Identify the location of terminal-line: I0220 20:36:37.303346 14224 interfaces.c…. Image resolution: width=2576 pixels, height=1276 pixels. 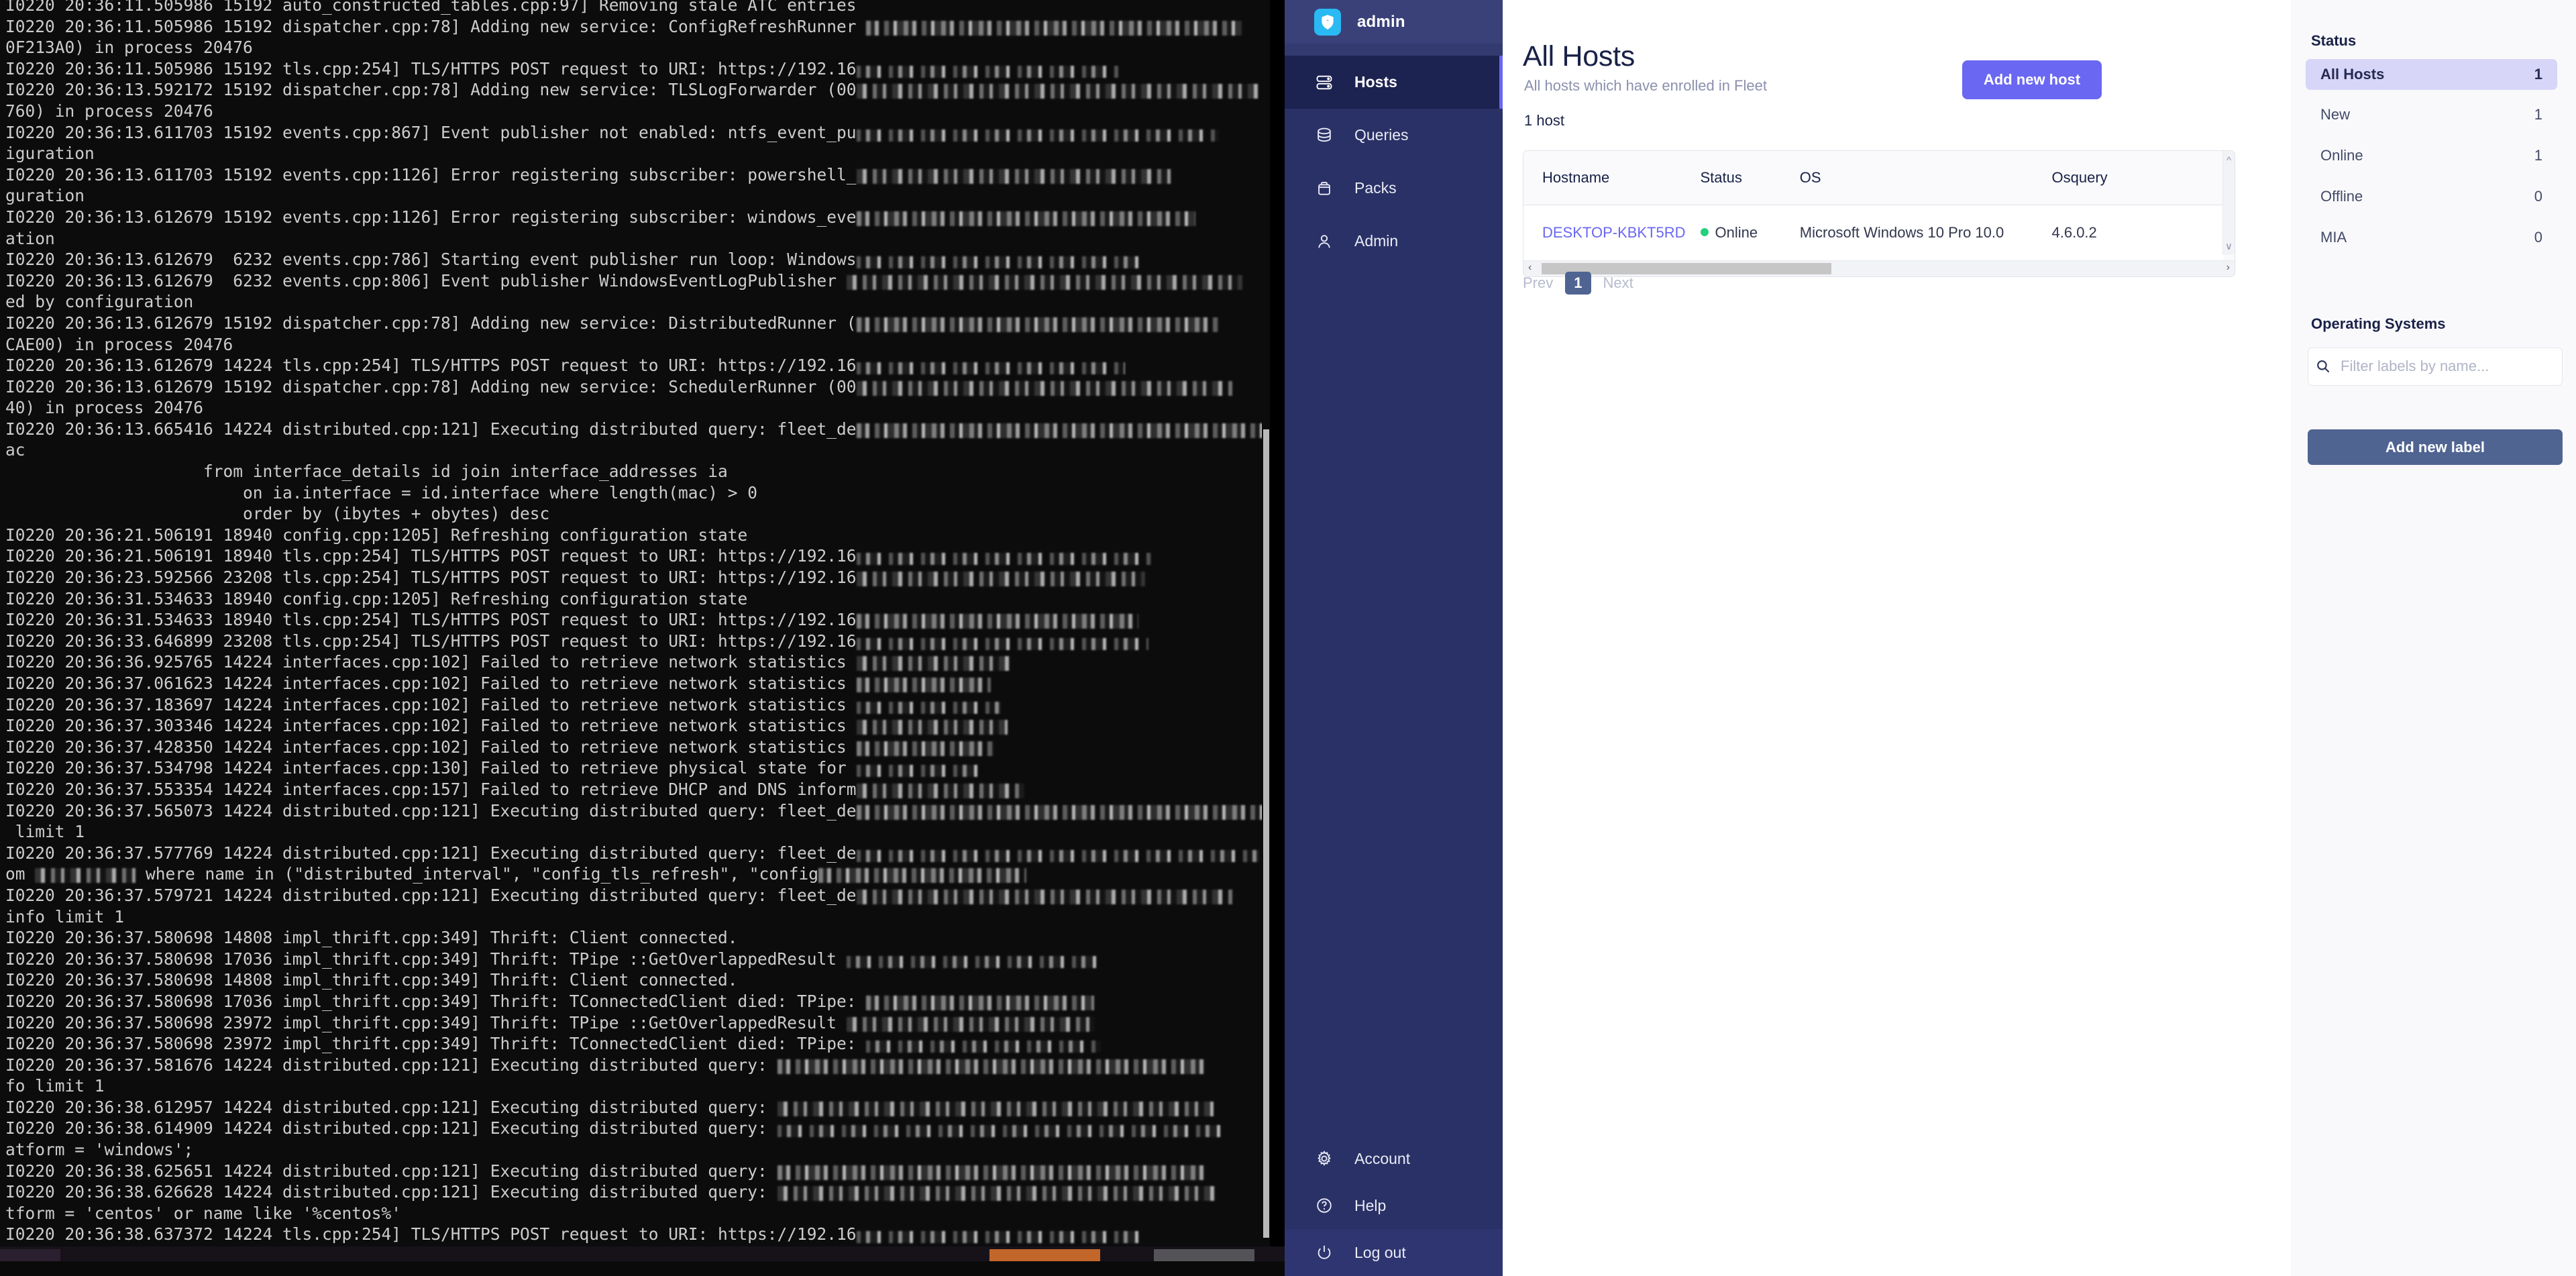
(636, 726).